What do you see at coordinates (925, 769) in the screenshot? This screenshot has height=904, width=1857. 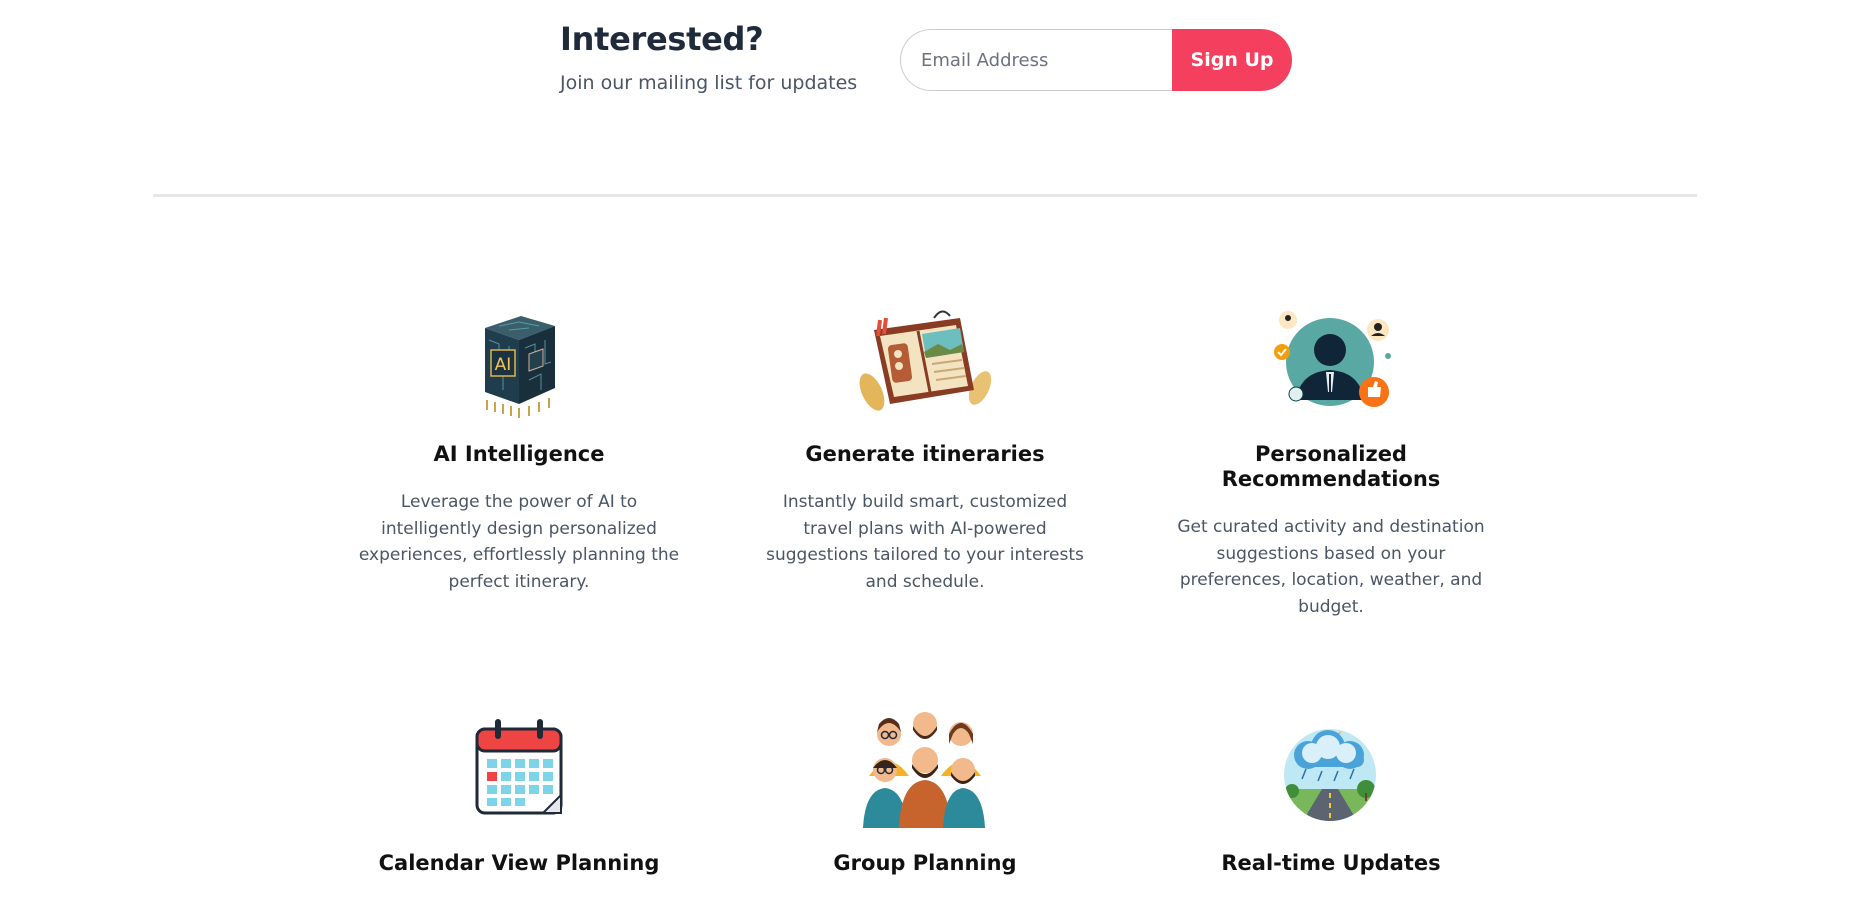 I see `group-people-icon` at bounding box center [925, 769].